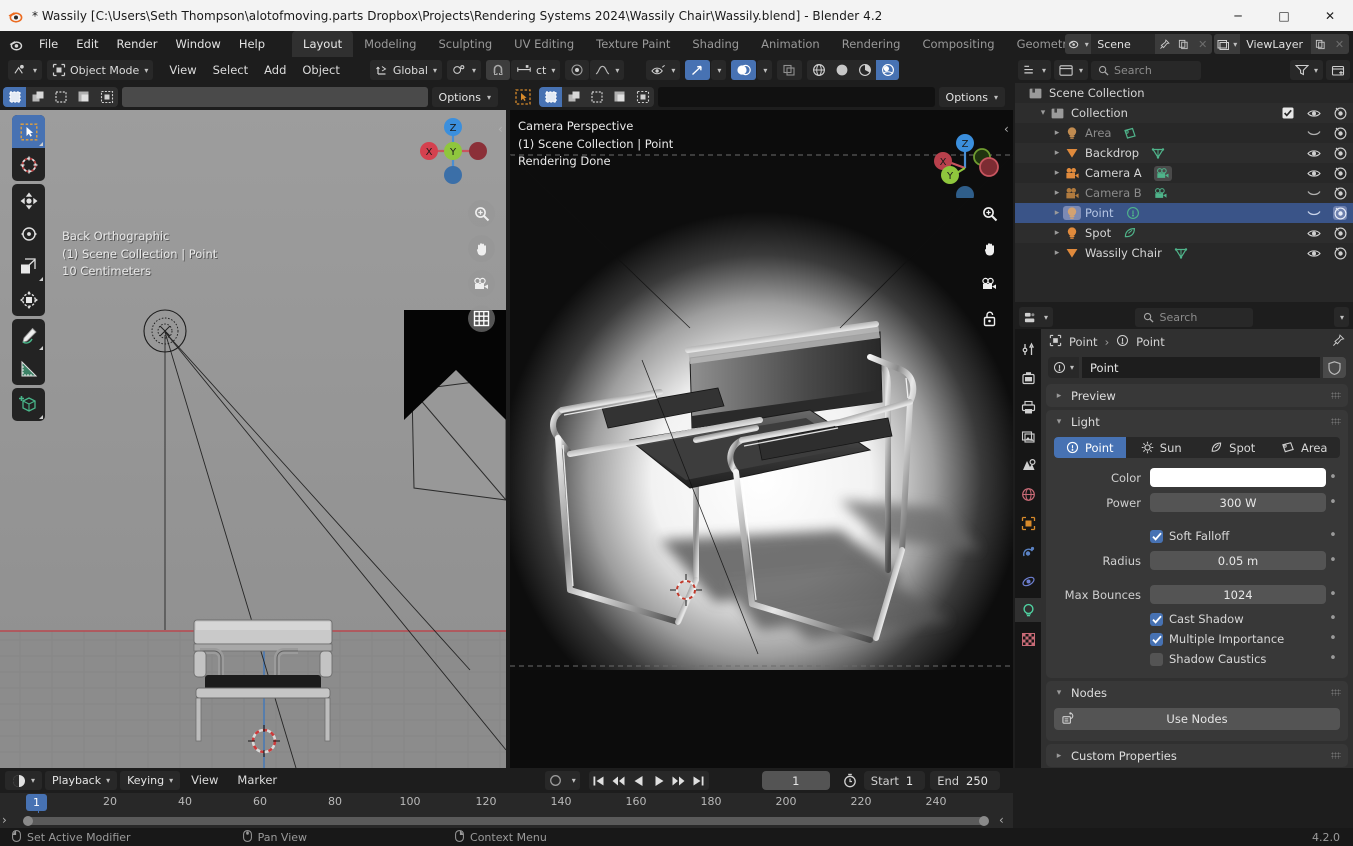 The image size is (1353, 846). What do you see at coordinates (1130, 133) in the screenshot?
I see `light-data-icon-area` at bounding box center [1130, 133].